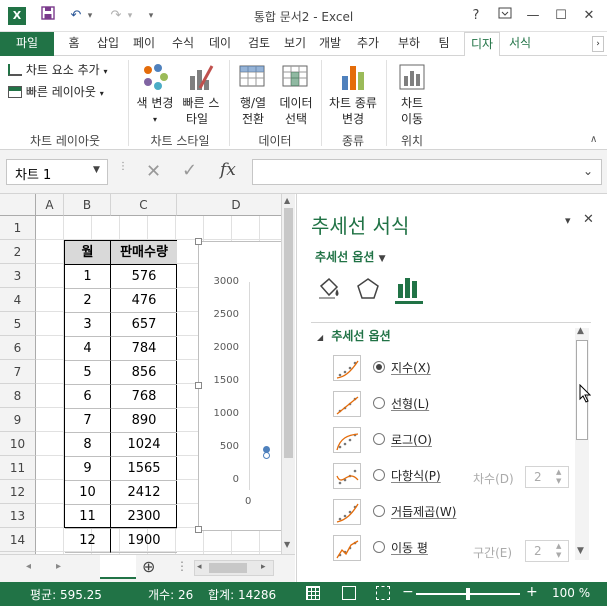 This screenshot has height=606, width=607. I want to click on active-sheet-tab, so click(118, 567).